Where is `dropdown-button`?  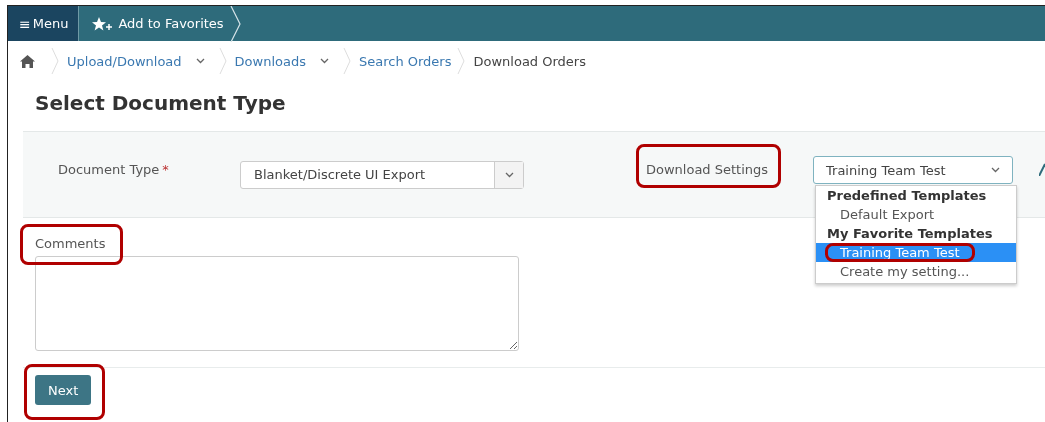
dropdown-button is located at coordinates (508, 174).